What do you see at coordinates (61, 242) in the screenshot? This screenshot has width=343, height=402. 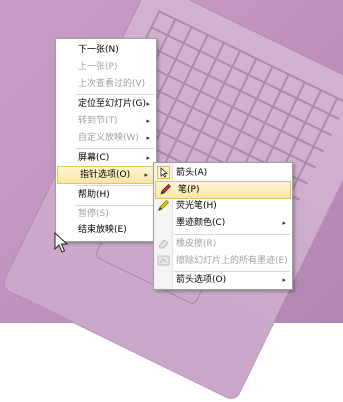 I see `mouse-cursor-icon` at bounding box center [61, 242].